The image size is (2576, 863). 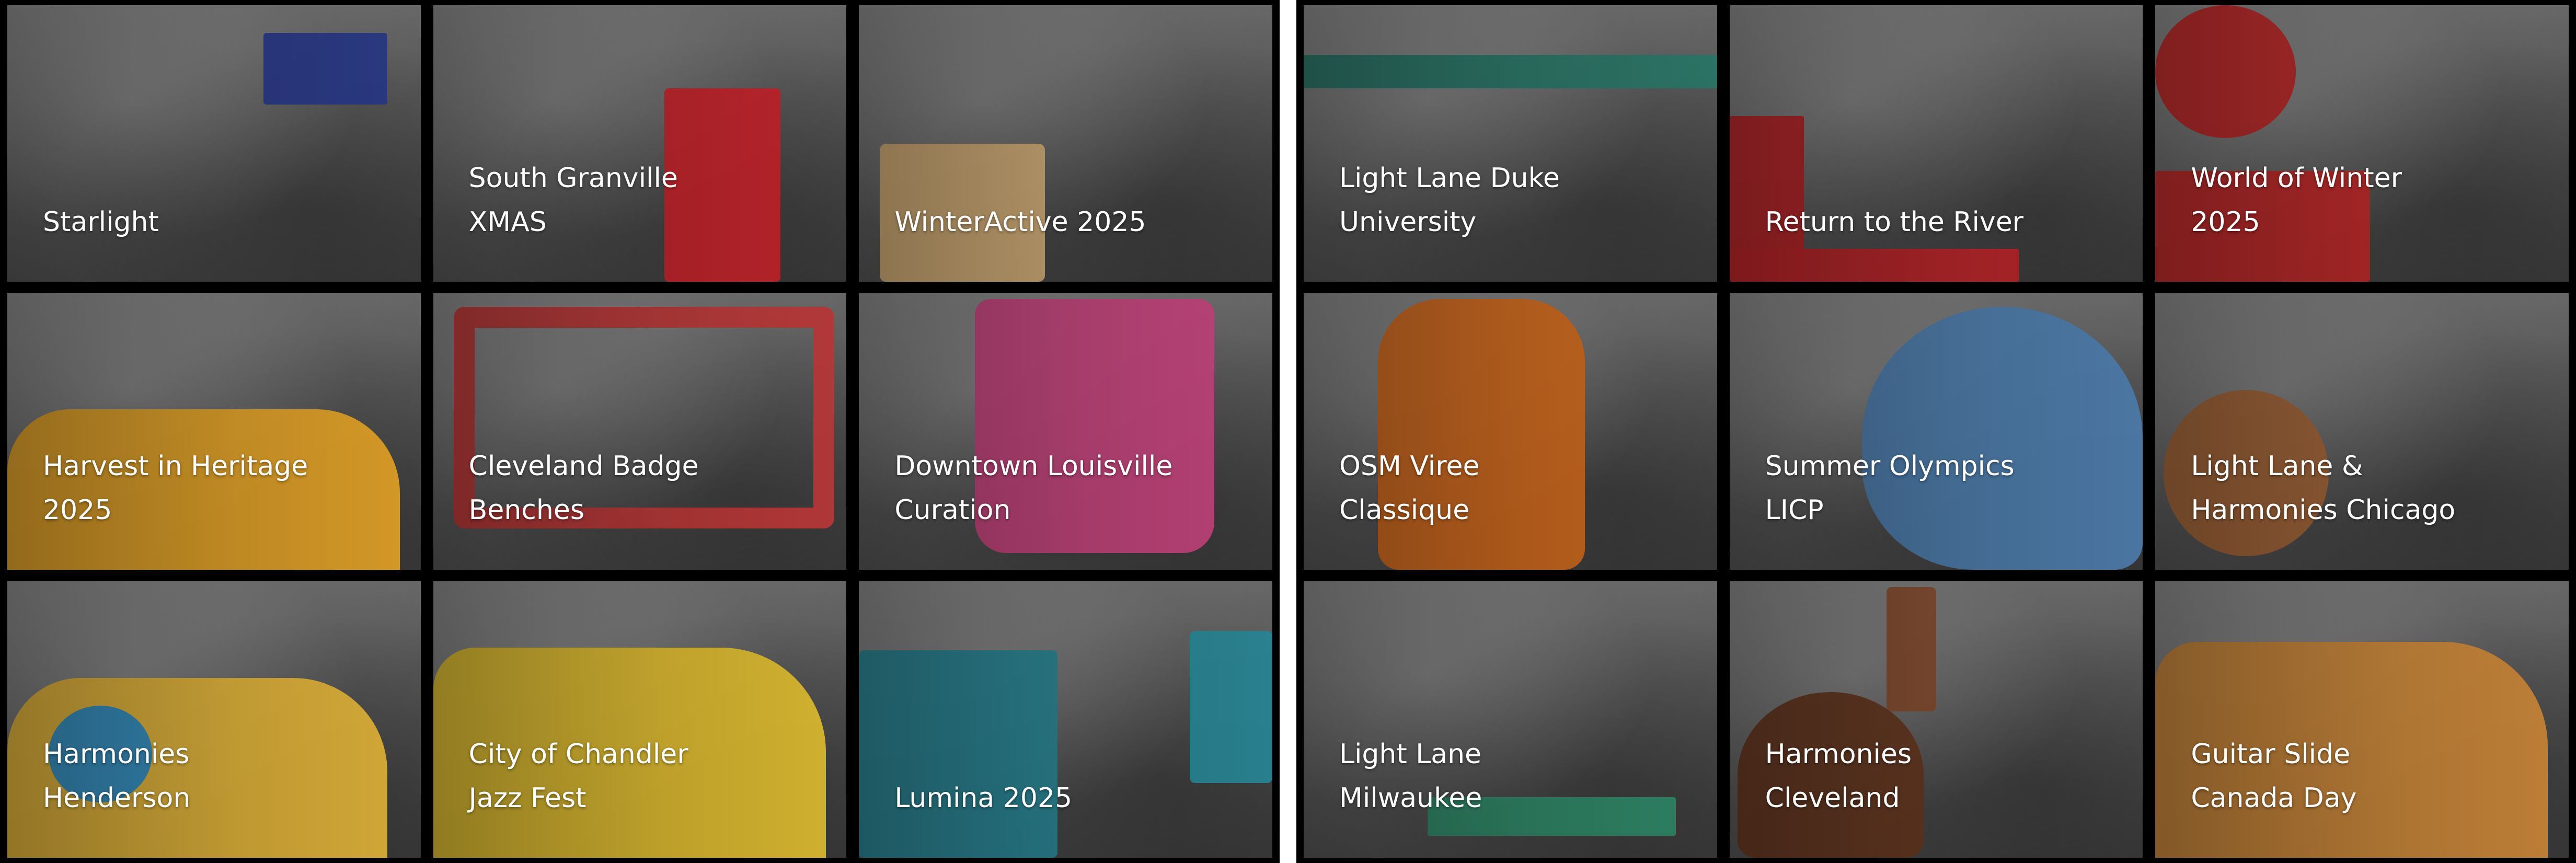 What do you see at coordinates (1894, 222) in the screenshot?
I see `tile-title: Return to the River` at bounding box center [1894, 222].